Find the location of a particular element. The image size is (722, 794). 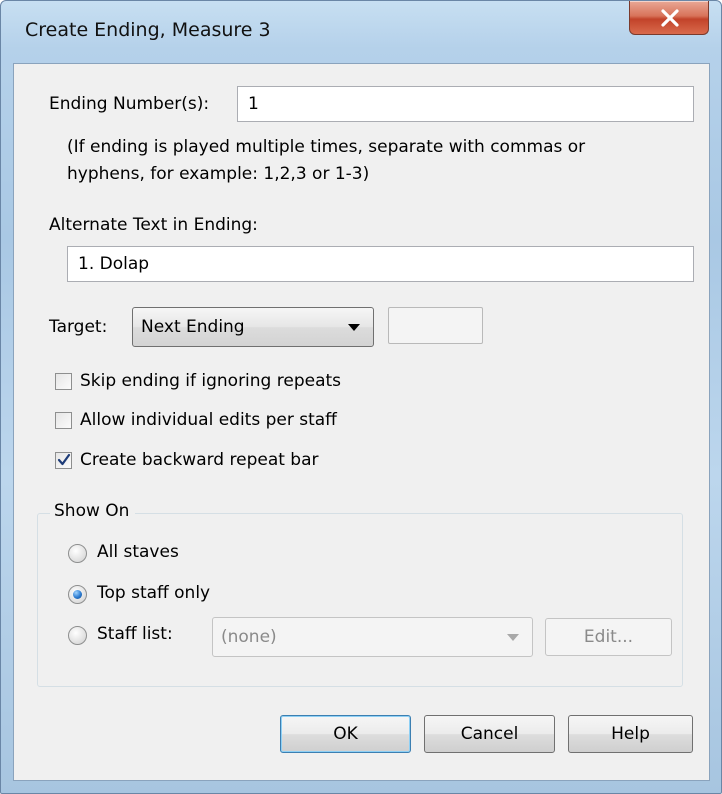

cancel-button: Cancel is located at coordinates (489, 734).